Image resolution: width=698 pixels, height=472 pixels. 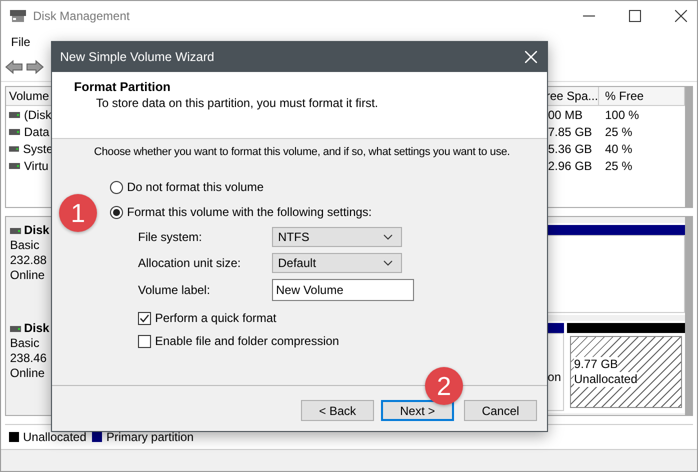 What do you see at coordinates (249, 212) in the screenshot?
I see `radio-label: Format this volume with the following settings:` at bounding box center [249, 212].